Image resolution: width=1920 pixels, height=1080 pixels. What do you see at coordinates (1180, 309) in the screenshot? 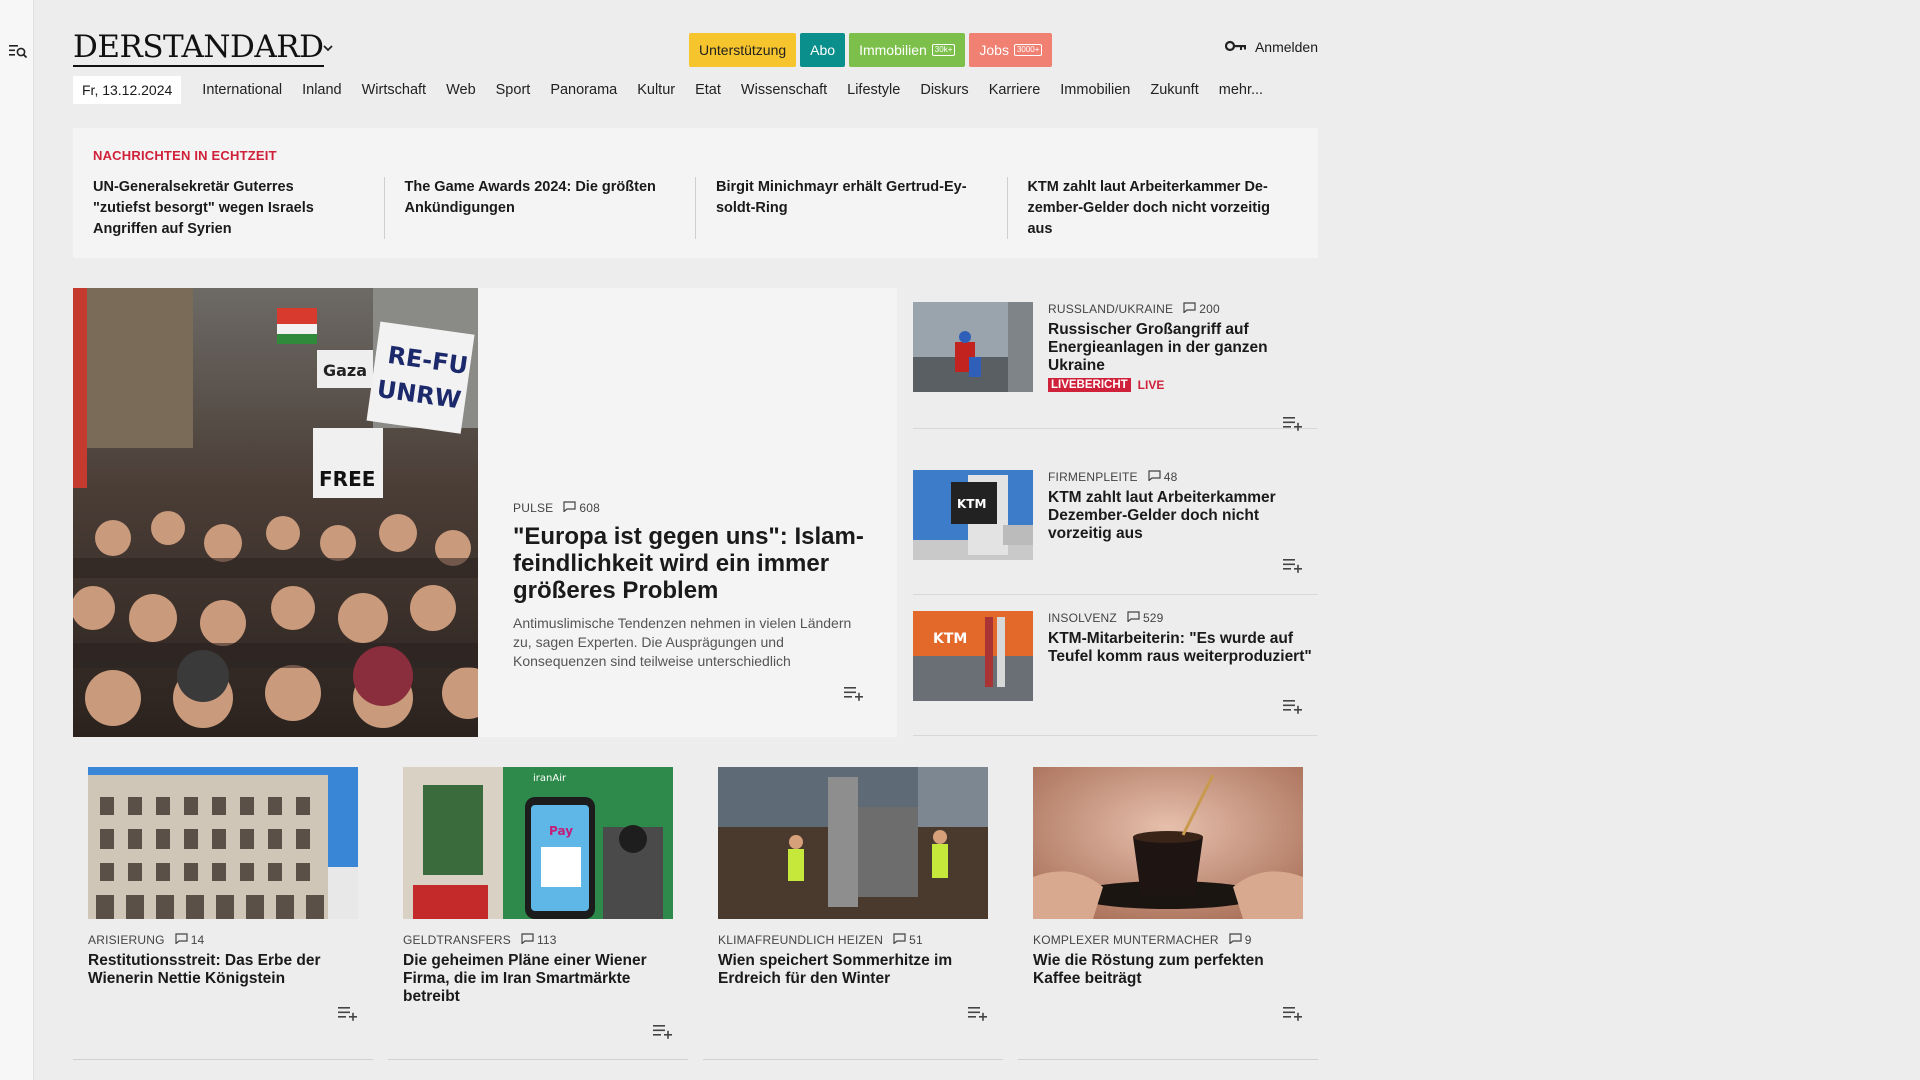
I see `side-kicker: RUSSLAND/UKRAINE 200` at bounding box center [1180, 309].